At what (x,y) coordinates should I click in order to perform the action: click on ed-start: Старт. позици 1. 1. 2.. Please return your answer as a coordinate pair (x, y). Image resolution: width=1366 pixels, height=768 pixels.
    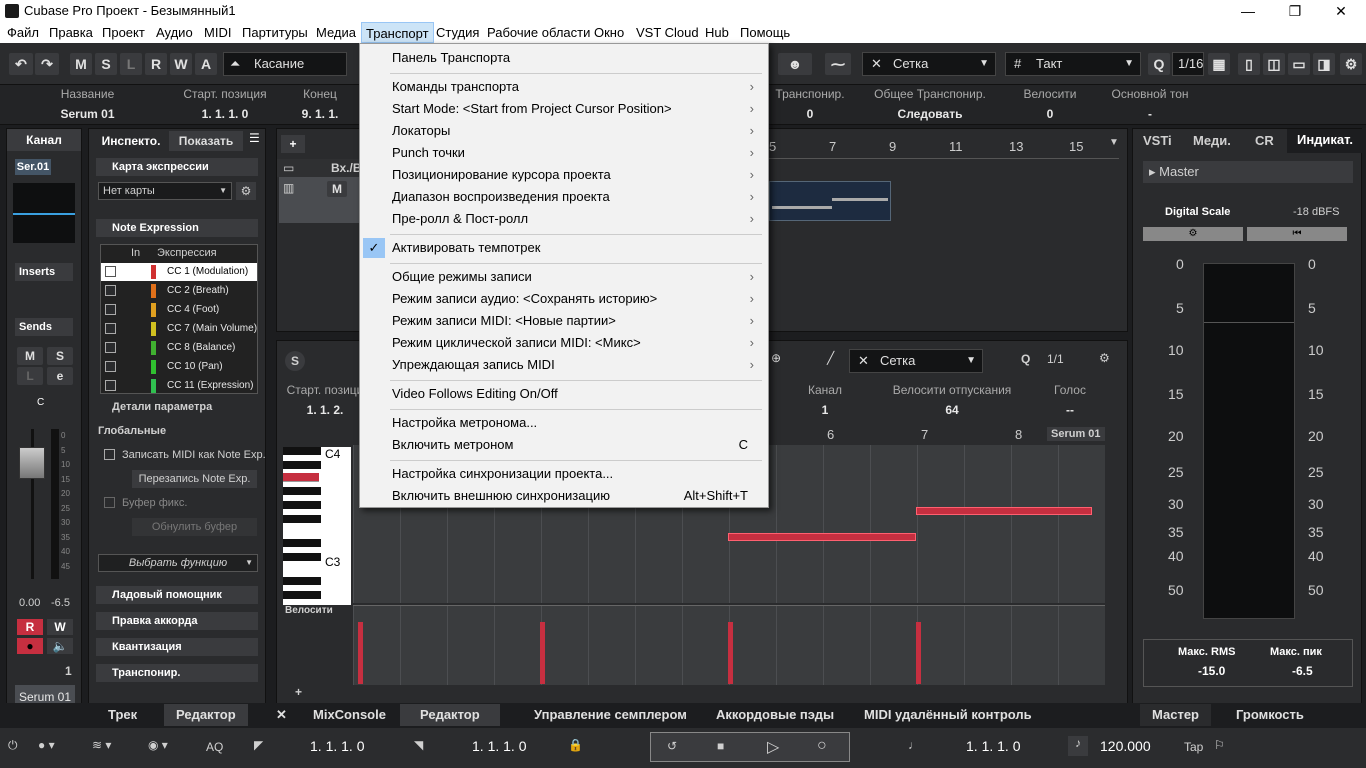
    Looking at the image, I should click on (325, 400).